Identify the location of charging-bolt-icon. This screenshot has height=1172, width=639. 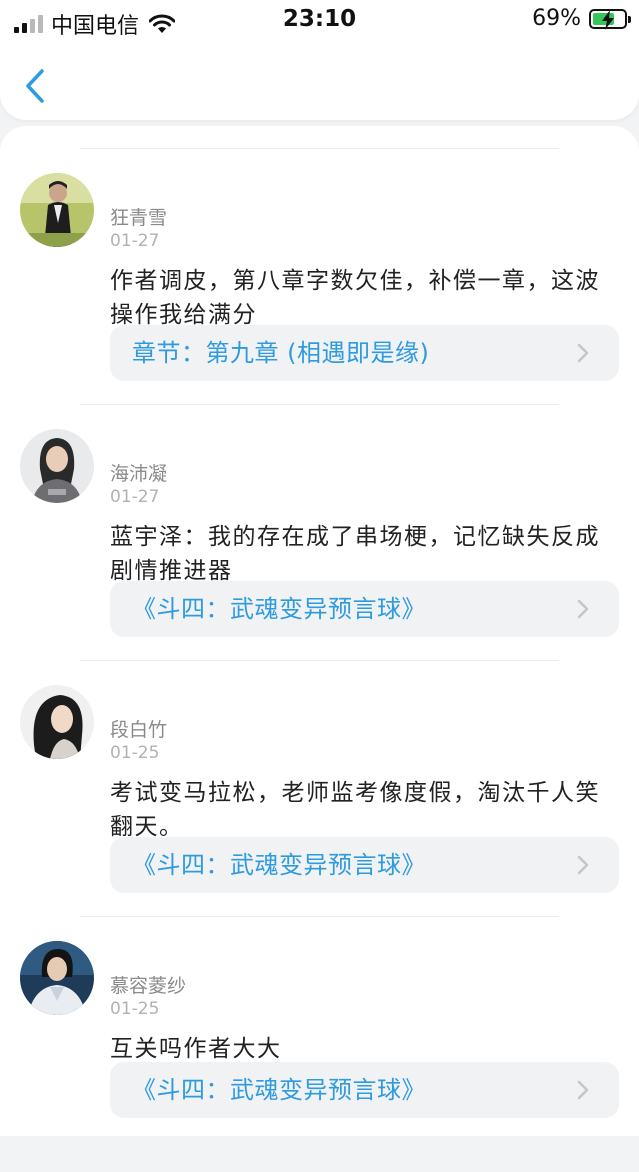
(608, 19).